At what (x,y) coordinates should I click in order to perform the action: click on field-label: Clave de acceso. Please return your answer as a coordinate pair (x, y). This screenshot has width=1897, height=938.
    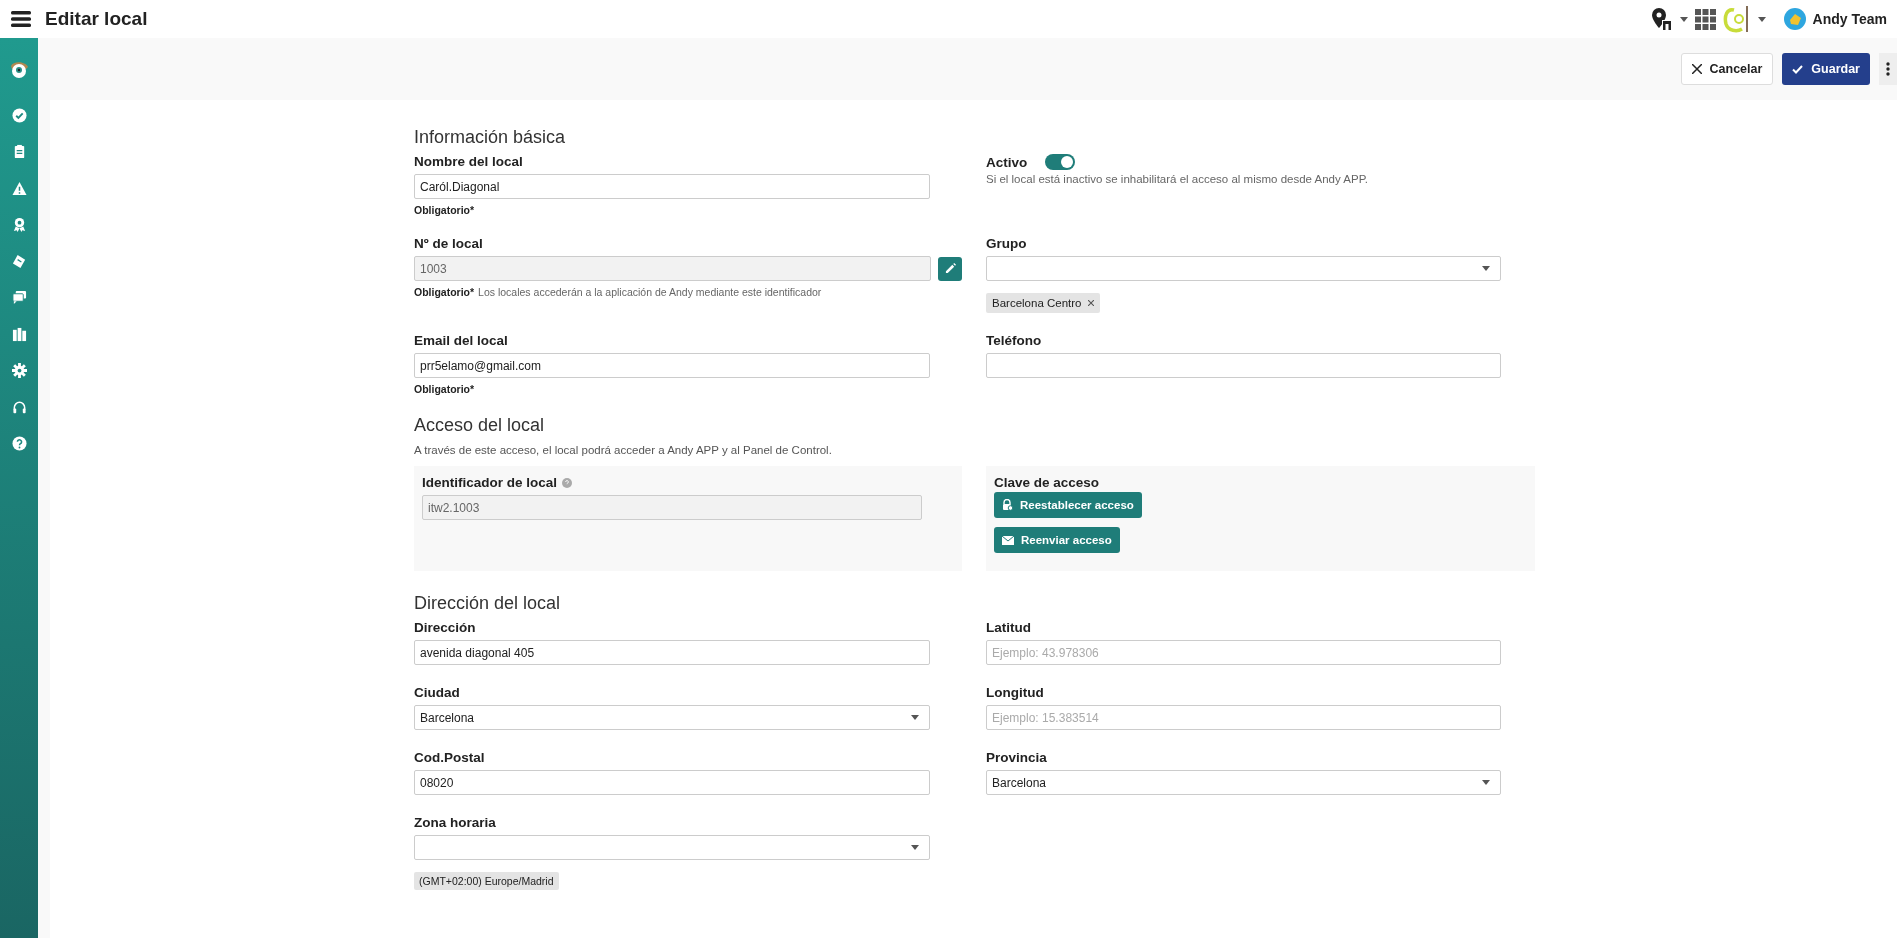
    Looking at the image, I should click on (1047, 482).